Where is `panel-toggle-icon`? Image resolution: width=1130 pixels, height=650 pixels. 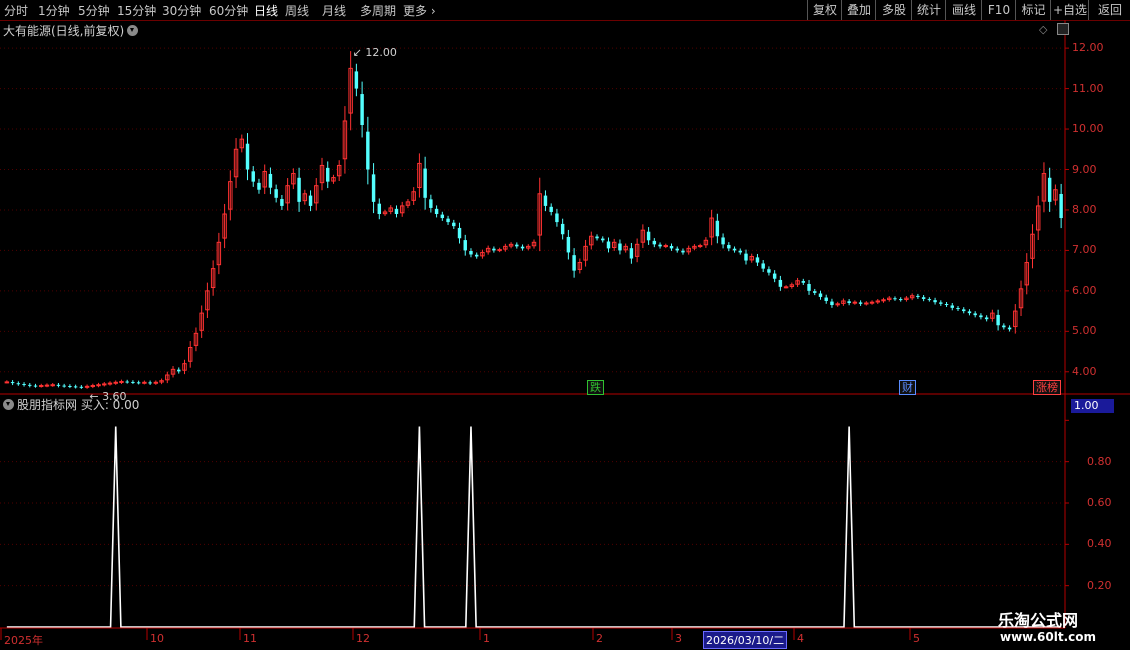 panel-toggle-icon is located at coordinates (1063, 29).